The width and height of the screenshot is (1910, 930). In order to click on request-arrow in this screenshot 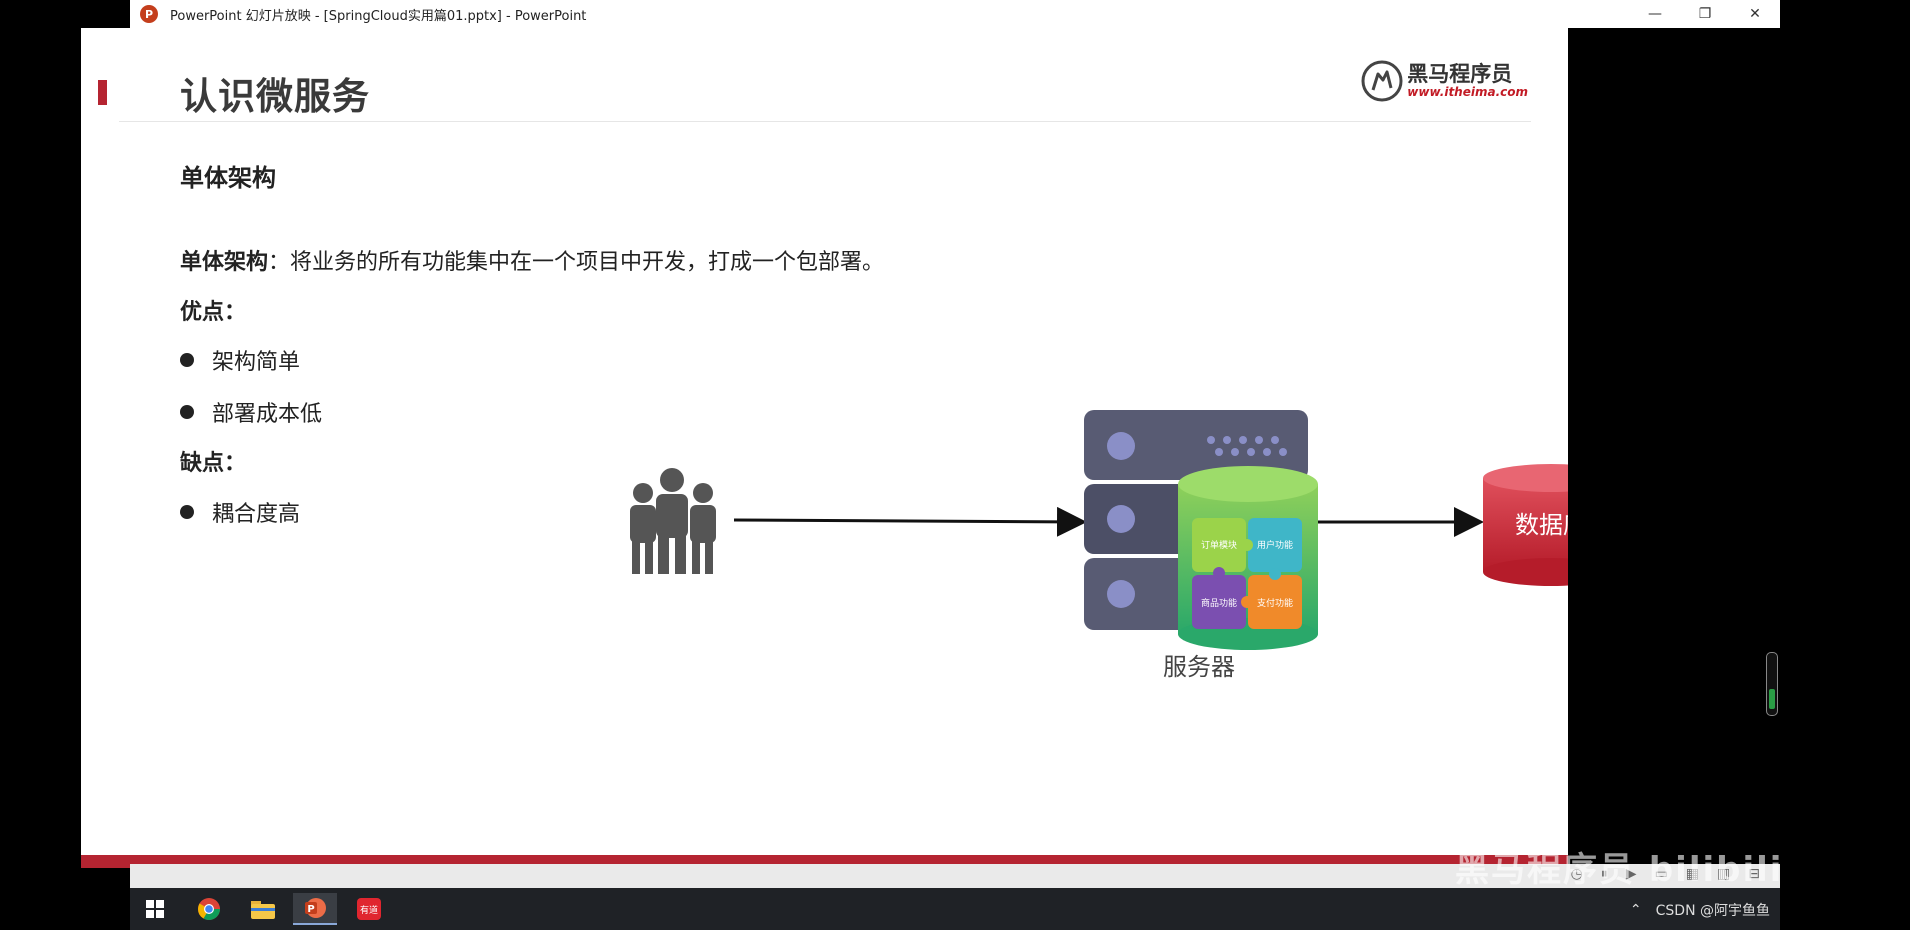, I will do `click(910, 521)`.